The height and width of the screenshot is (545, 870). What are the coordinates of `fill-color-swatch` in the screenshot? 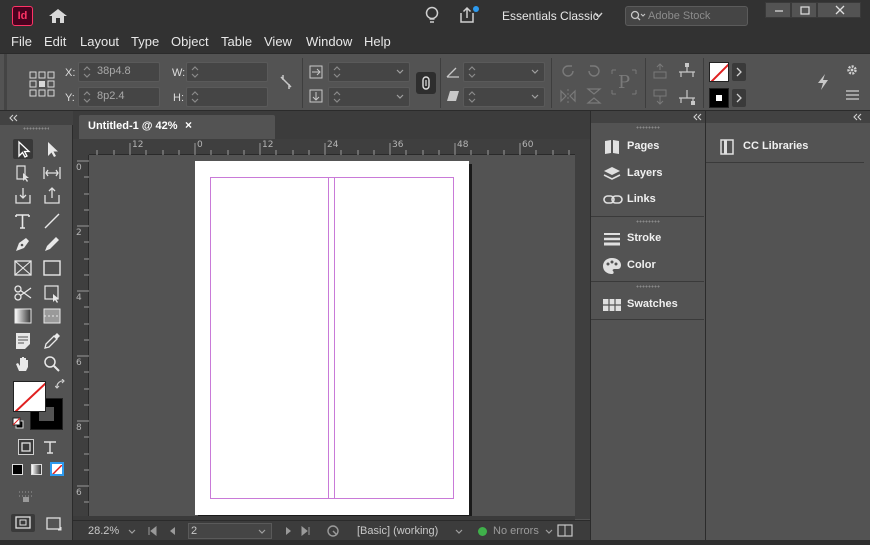 It's located at (29, 396).